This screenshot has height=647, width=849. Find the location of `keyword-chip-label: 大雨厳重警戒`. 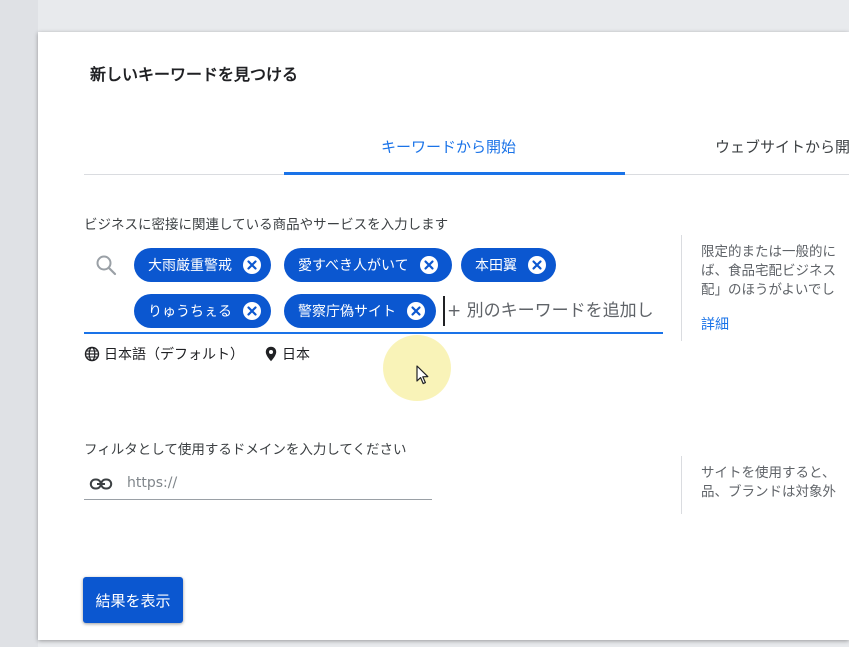

keyword-chip-label: 大雨厳重警戒 is located at coordinates (190, 266).